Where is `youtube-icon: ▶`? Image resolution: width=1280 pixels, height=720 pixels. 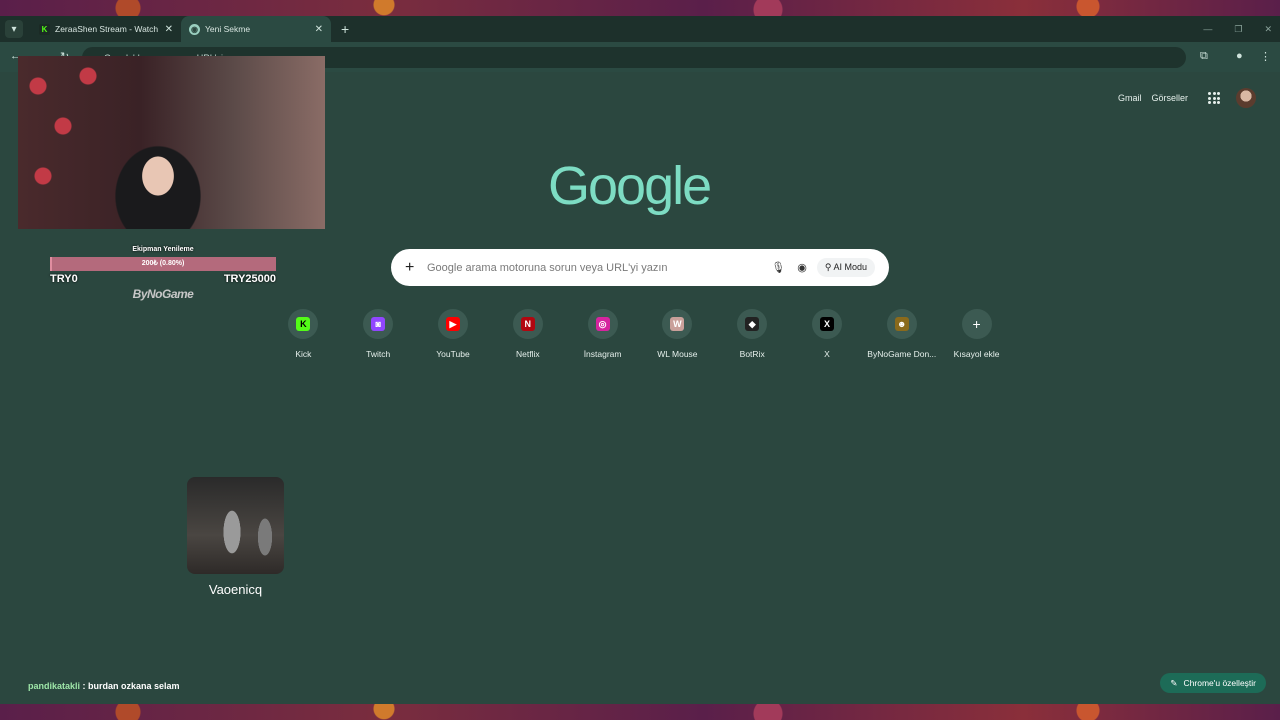 youtube-icon: ▶ is located at coordinates (452, 324).